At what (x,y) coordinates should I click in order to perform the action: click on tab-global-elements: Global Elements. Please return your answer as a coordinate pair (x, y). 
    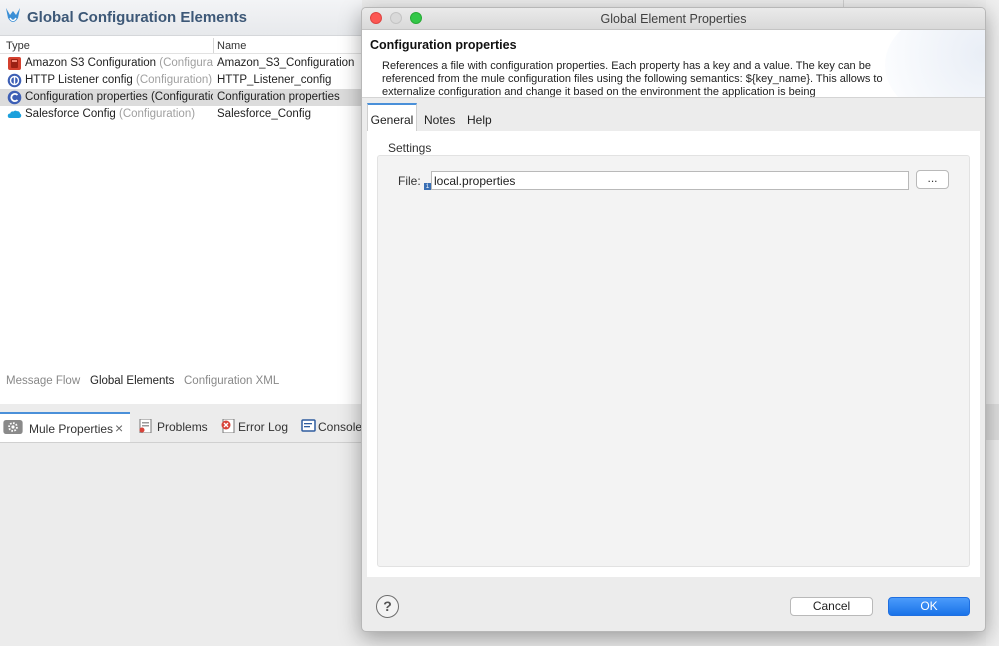
    Looking at the image, I should click on (132, 381).